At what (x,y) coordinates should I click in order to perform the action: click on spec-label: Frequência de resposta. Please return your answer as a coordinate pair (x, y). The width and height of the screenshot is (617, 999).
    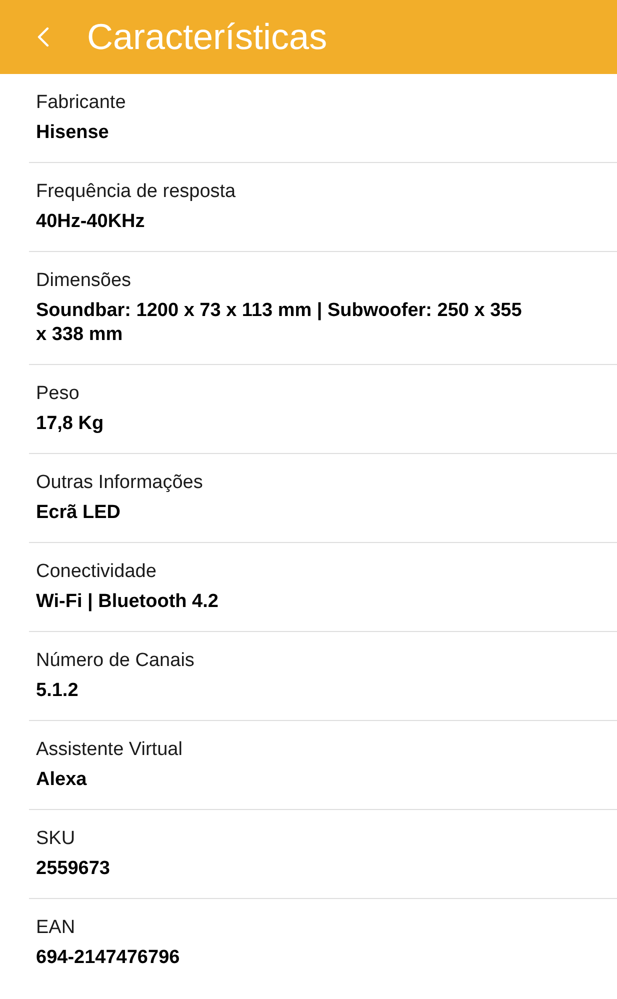
    Looking at the image, I should click on (136, 192).